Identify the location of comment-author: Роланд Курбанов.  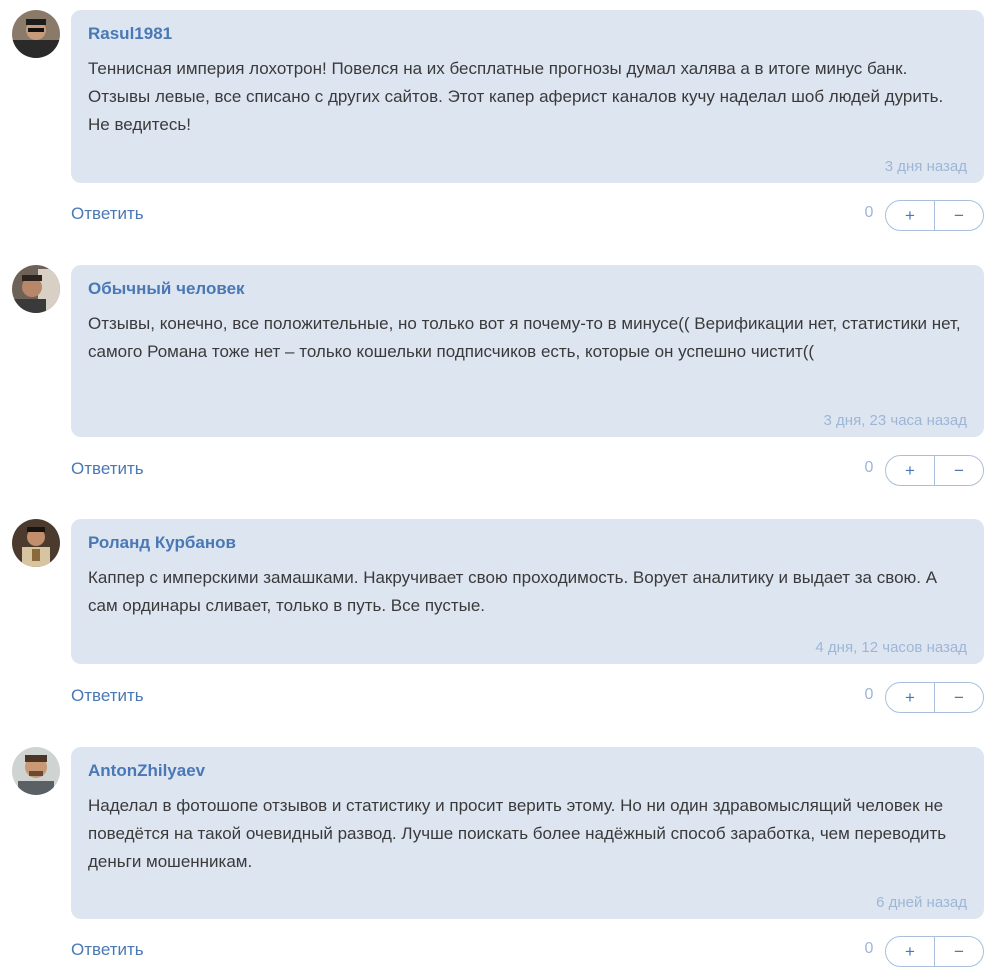
(162, 543).